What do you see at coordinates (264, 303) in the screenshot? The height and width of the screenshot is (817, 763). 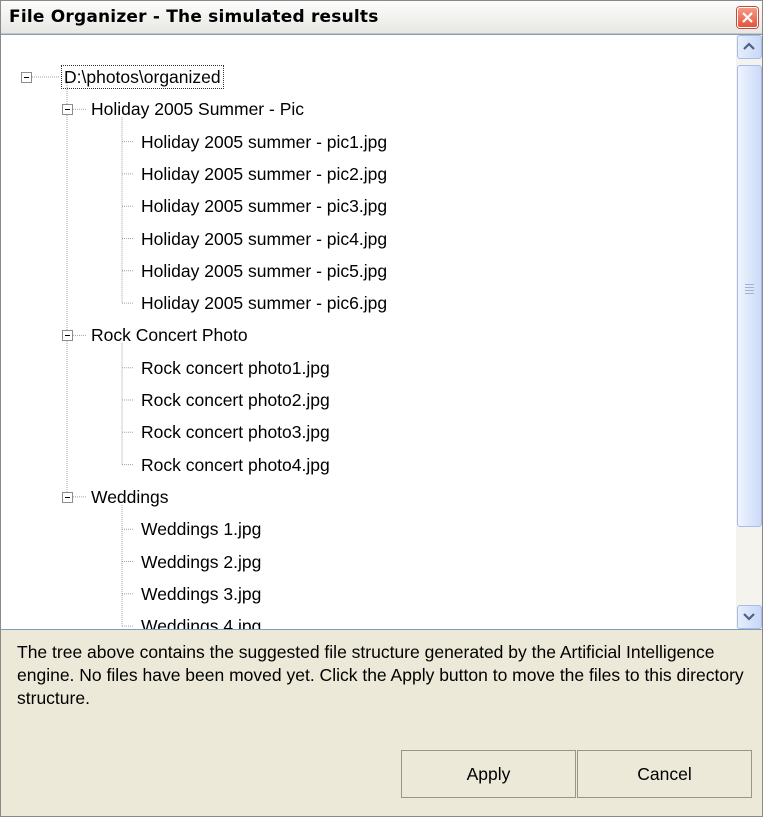 I see `tree-file-node: Holiday 2005 summer - pic6.jpg` at bounding box center [264, 303].